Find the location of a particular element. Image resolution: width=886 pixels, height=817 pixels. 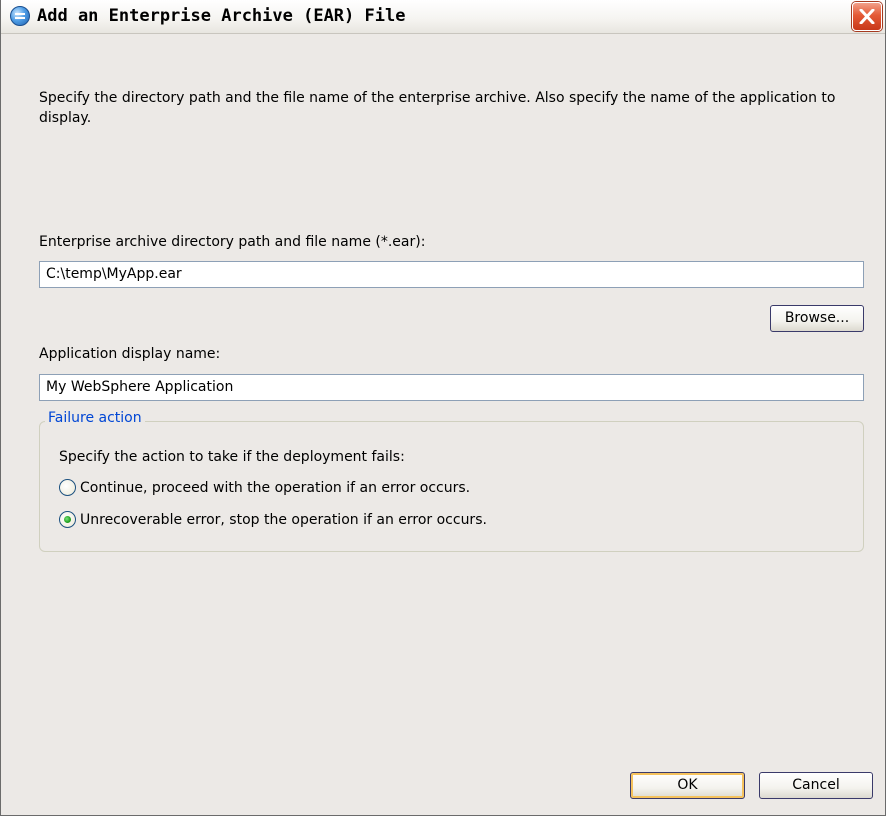

display-name-input: My WebSphere Application is located at coordinates (451, 387).